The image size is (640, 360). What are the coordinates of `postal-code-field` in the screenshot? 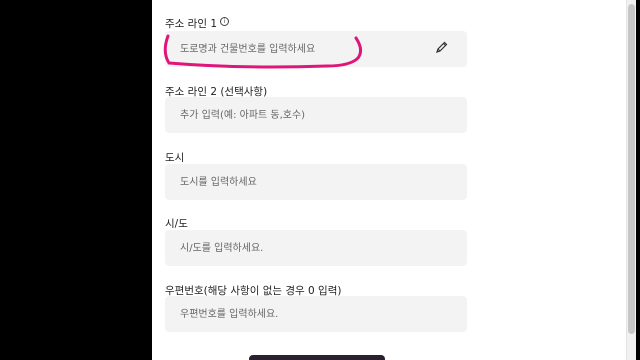 It's located at (316, 314).